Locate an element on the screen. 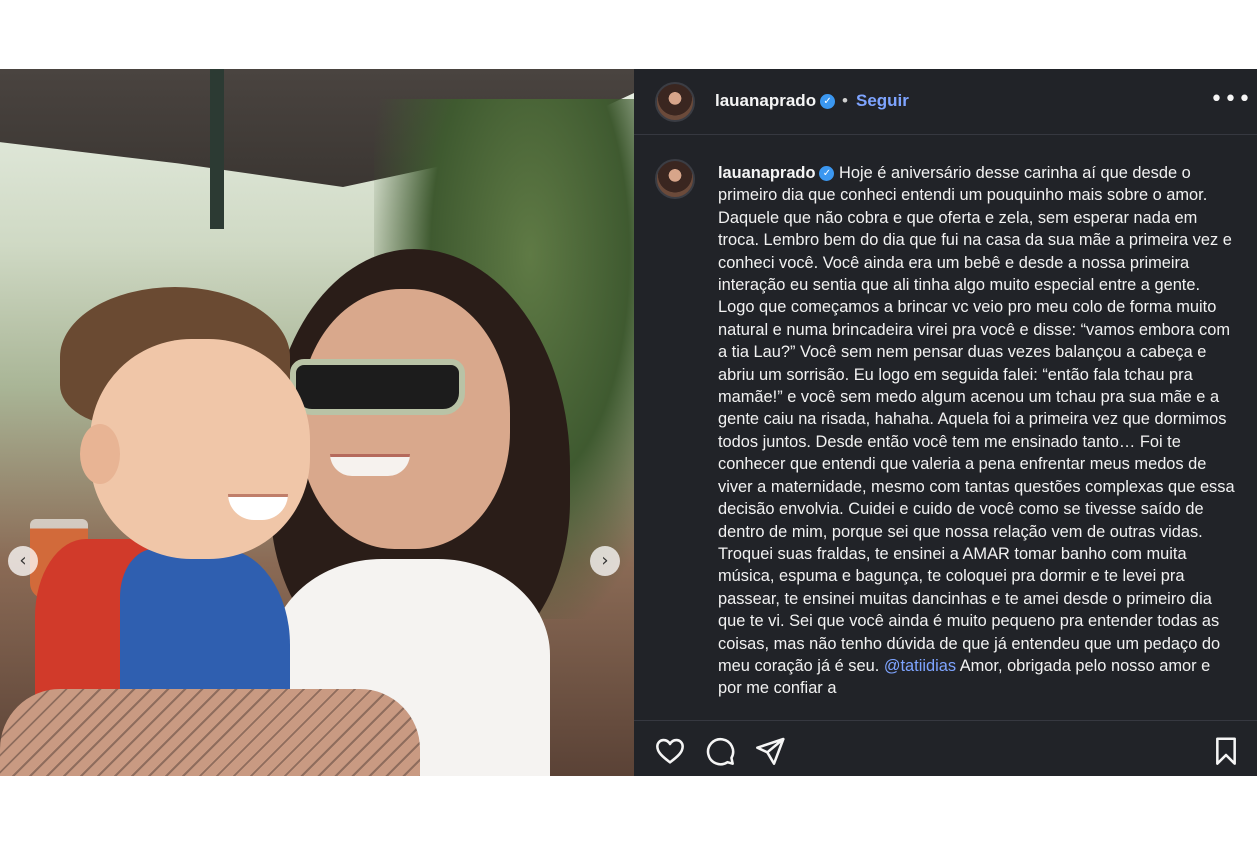 The image size is (1257, 845). chevron-left-icon: ‹ is located at coordinates (23, 560).